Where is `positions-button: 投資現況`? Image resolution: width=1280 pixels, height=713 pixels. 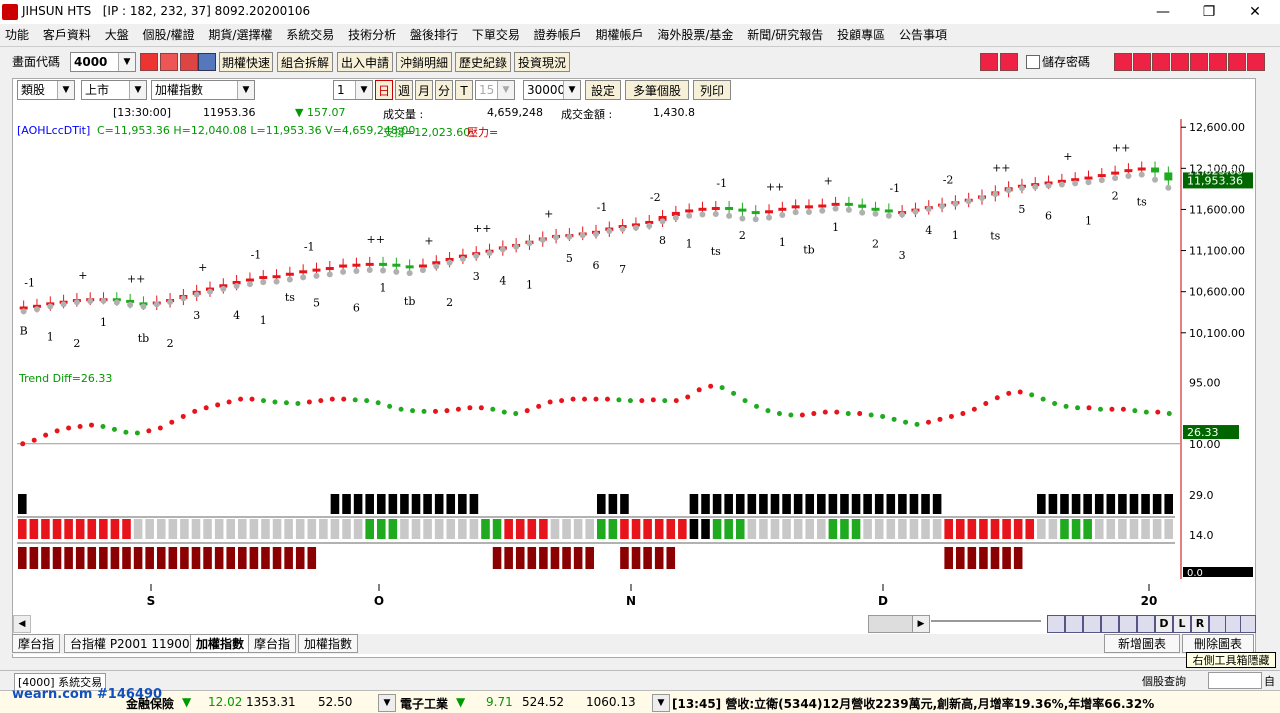
positions-button: 投資現況 is located at coordinates (542, 62).